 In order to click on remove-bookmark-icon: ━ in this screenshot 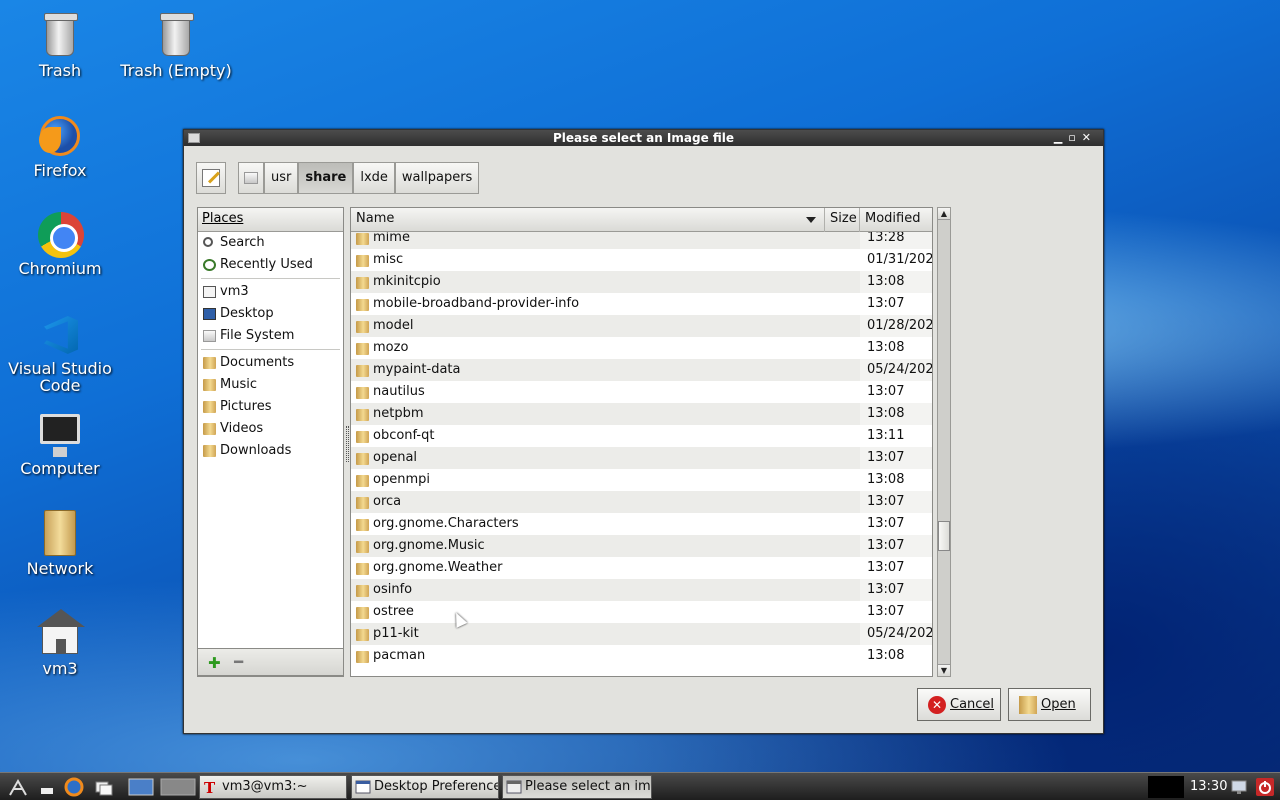, I will do `click(238, 662)`.